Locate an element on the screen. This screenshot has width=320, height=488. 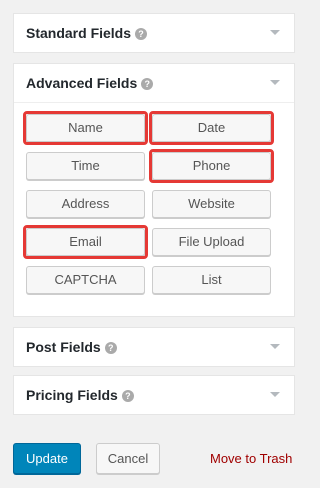
standard-fields-header: Standard Fields? is located at coordinates (154, 33).